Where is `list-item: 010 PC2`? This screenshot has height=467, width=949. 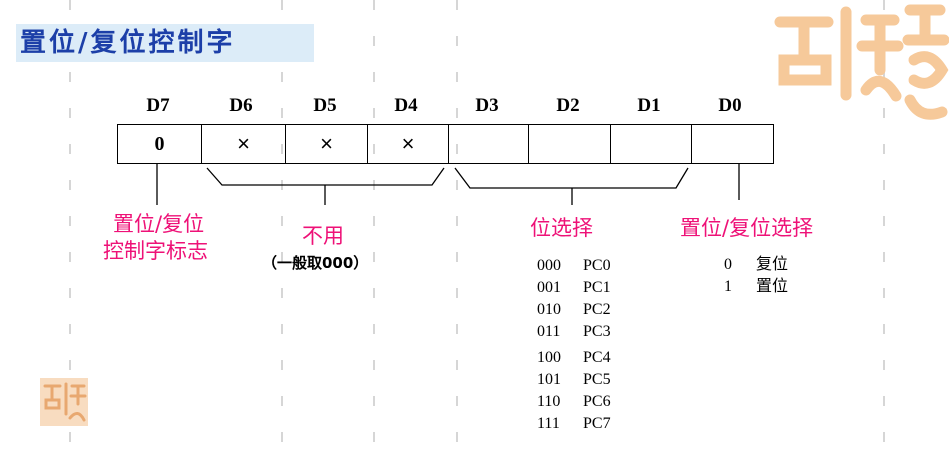
list-item: 010 PC2 is located at coordinates (574, 309).